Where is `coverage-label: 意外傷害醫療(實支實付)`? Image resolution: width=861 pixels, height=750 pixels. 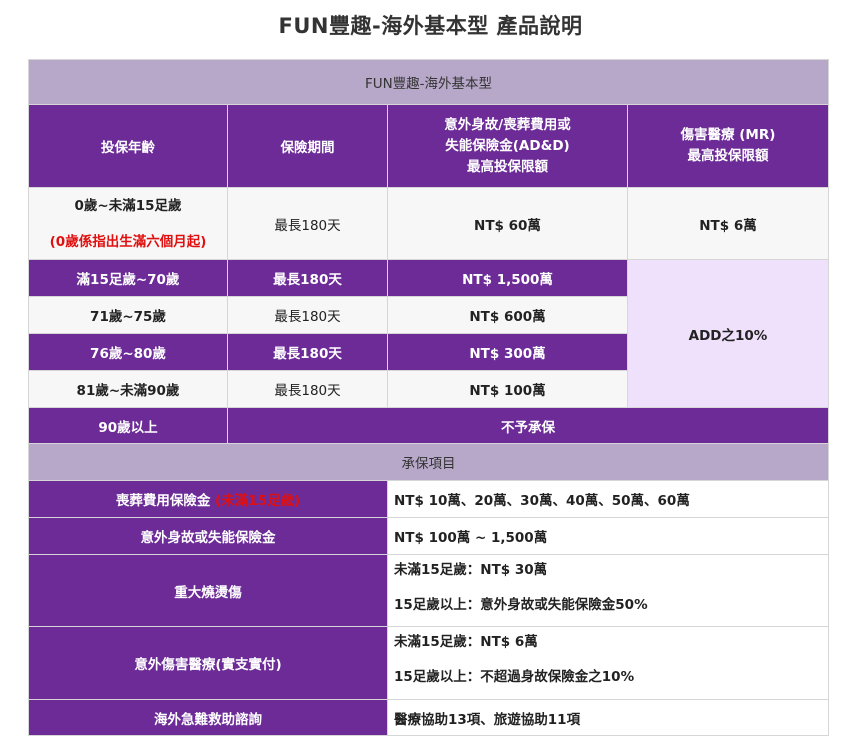
coverage-label: 意外傷害醫療(實支實付) is located at coordinates (208, 663).